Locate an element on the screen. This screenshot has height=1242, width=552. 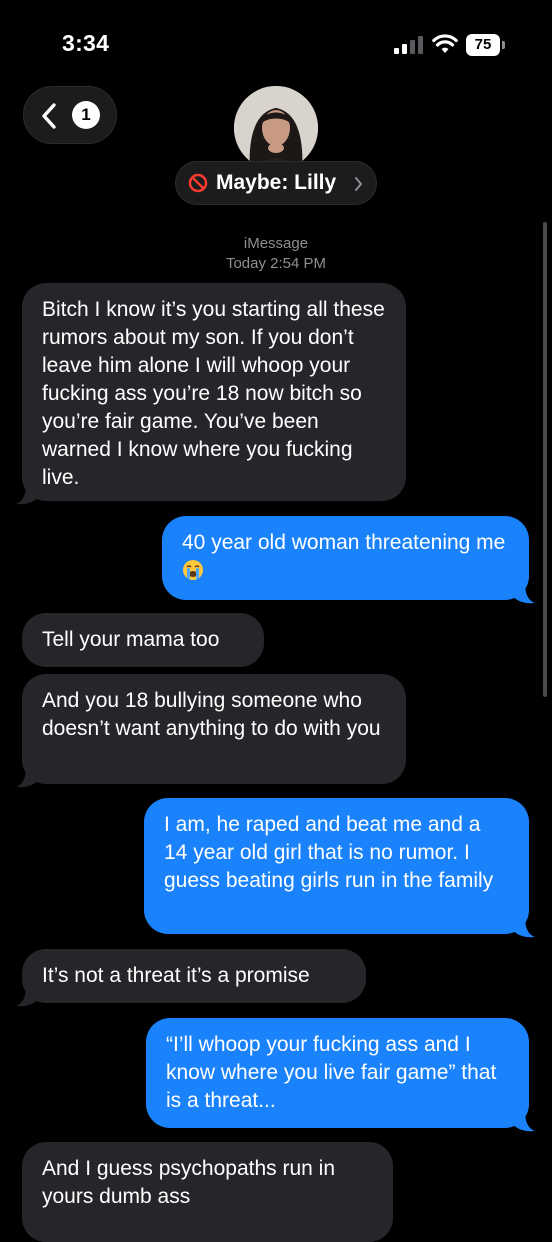
cellular-signal-icon is located at coordinates (408, 45).